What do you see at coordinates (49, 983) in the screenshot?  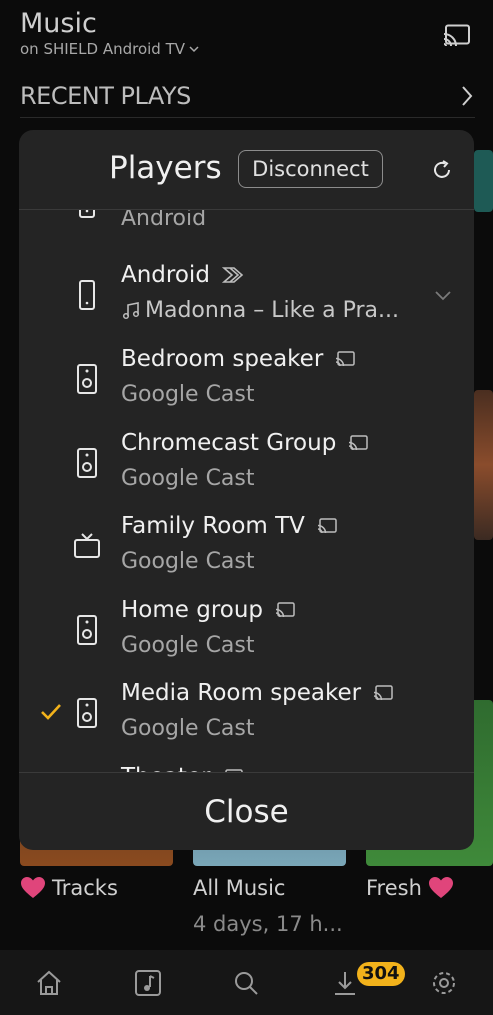 I see `home-icon` at bounding box center [49, 983].